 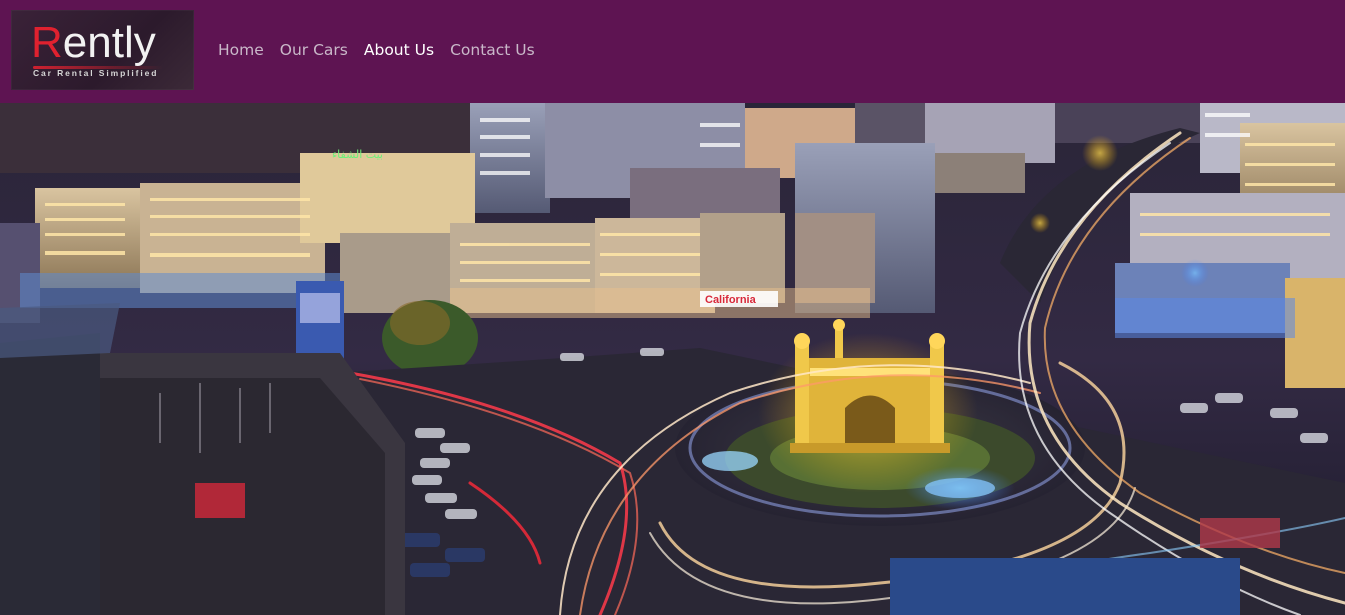 What do you see at coordinates (93, 42) in the screenshot?
I see `brand-wordmark: Rently` at bounding box center [93, 42].